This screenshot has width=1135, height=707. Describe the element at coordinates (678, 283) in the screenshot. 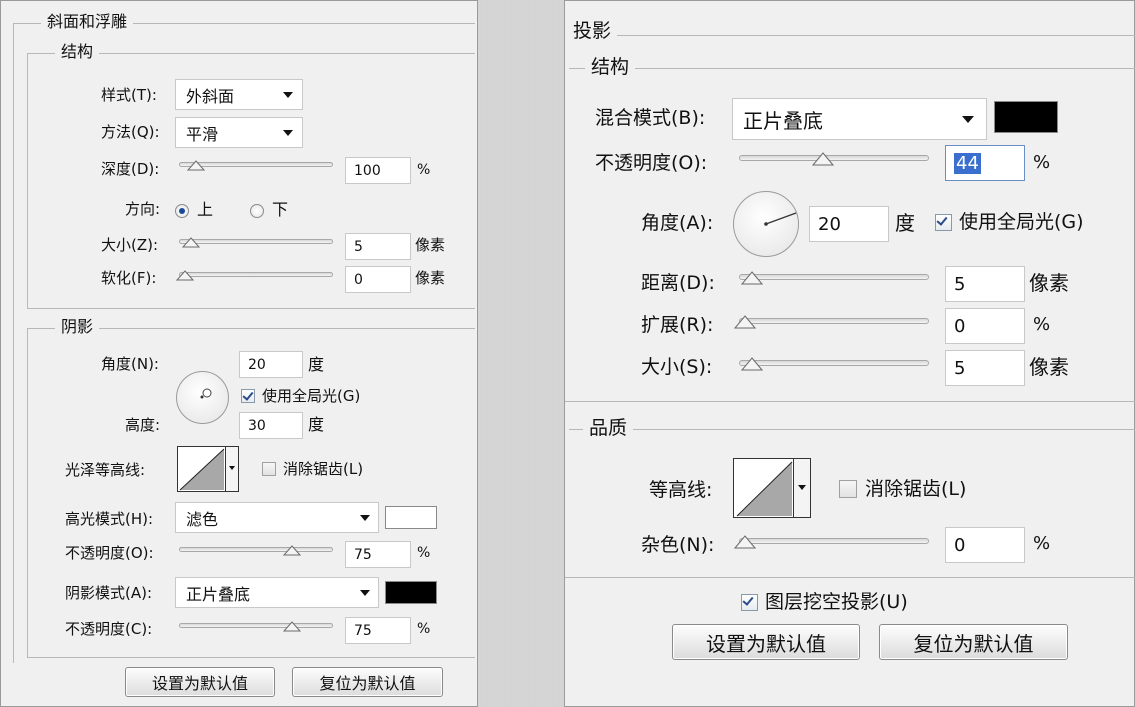

I see `distance-label: 距离(D):` at that location.